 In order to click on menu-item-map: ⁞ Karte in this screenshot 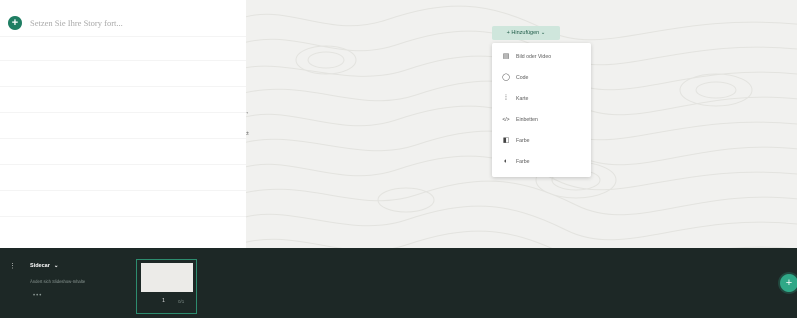, I will do `click(543, 99)`.